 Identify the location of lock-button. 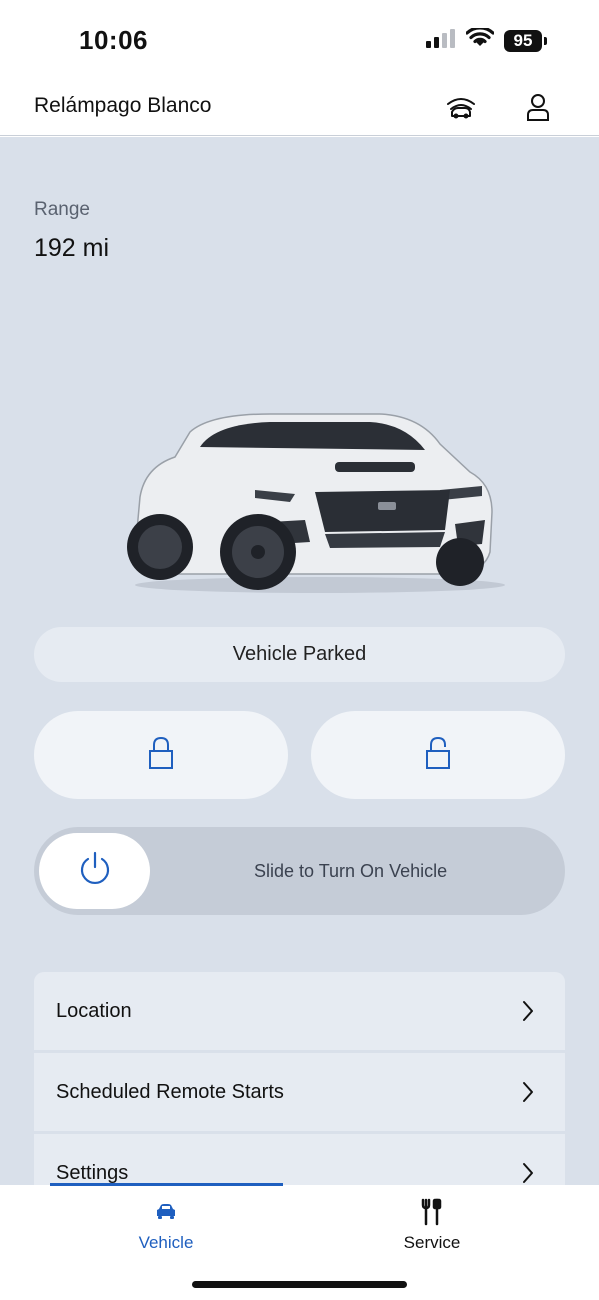
(161, 755).